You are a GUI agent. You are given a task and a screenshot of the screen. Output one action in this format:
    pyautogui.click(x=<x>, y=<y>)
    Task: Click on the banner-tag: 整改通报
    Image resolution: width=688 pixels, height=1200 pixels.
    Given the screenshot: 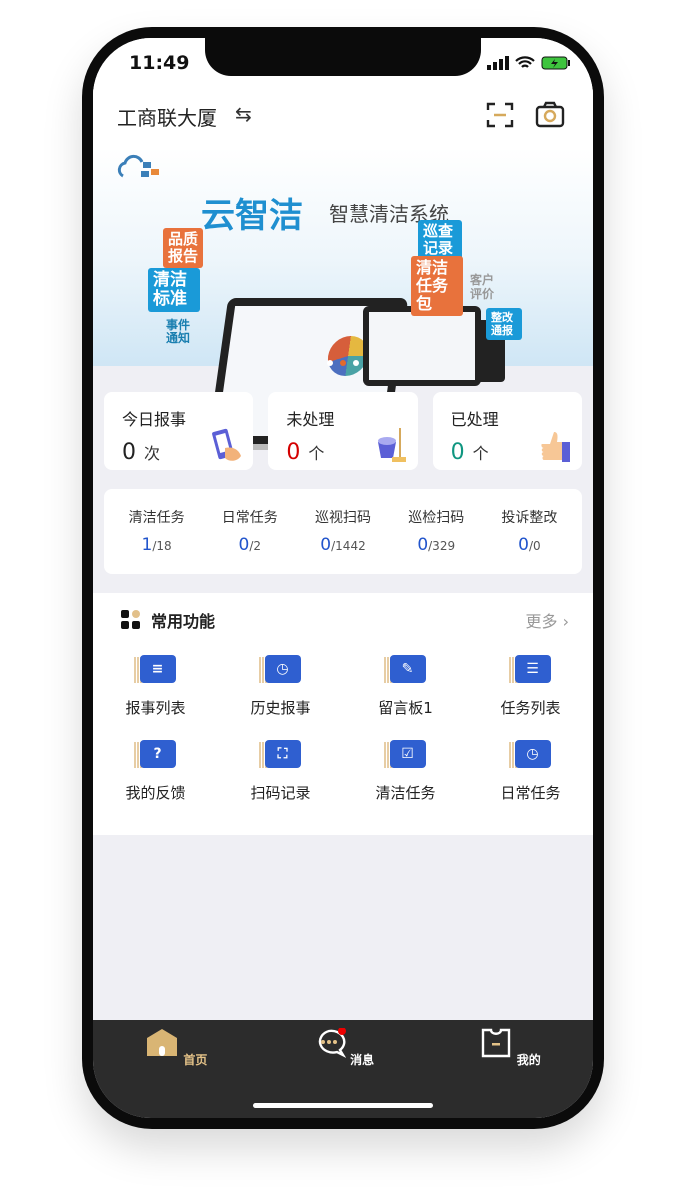 What is the action you would take?
    pyautogui.click(x=504, y=324)
    